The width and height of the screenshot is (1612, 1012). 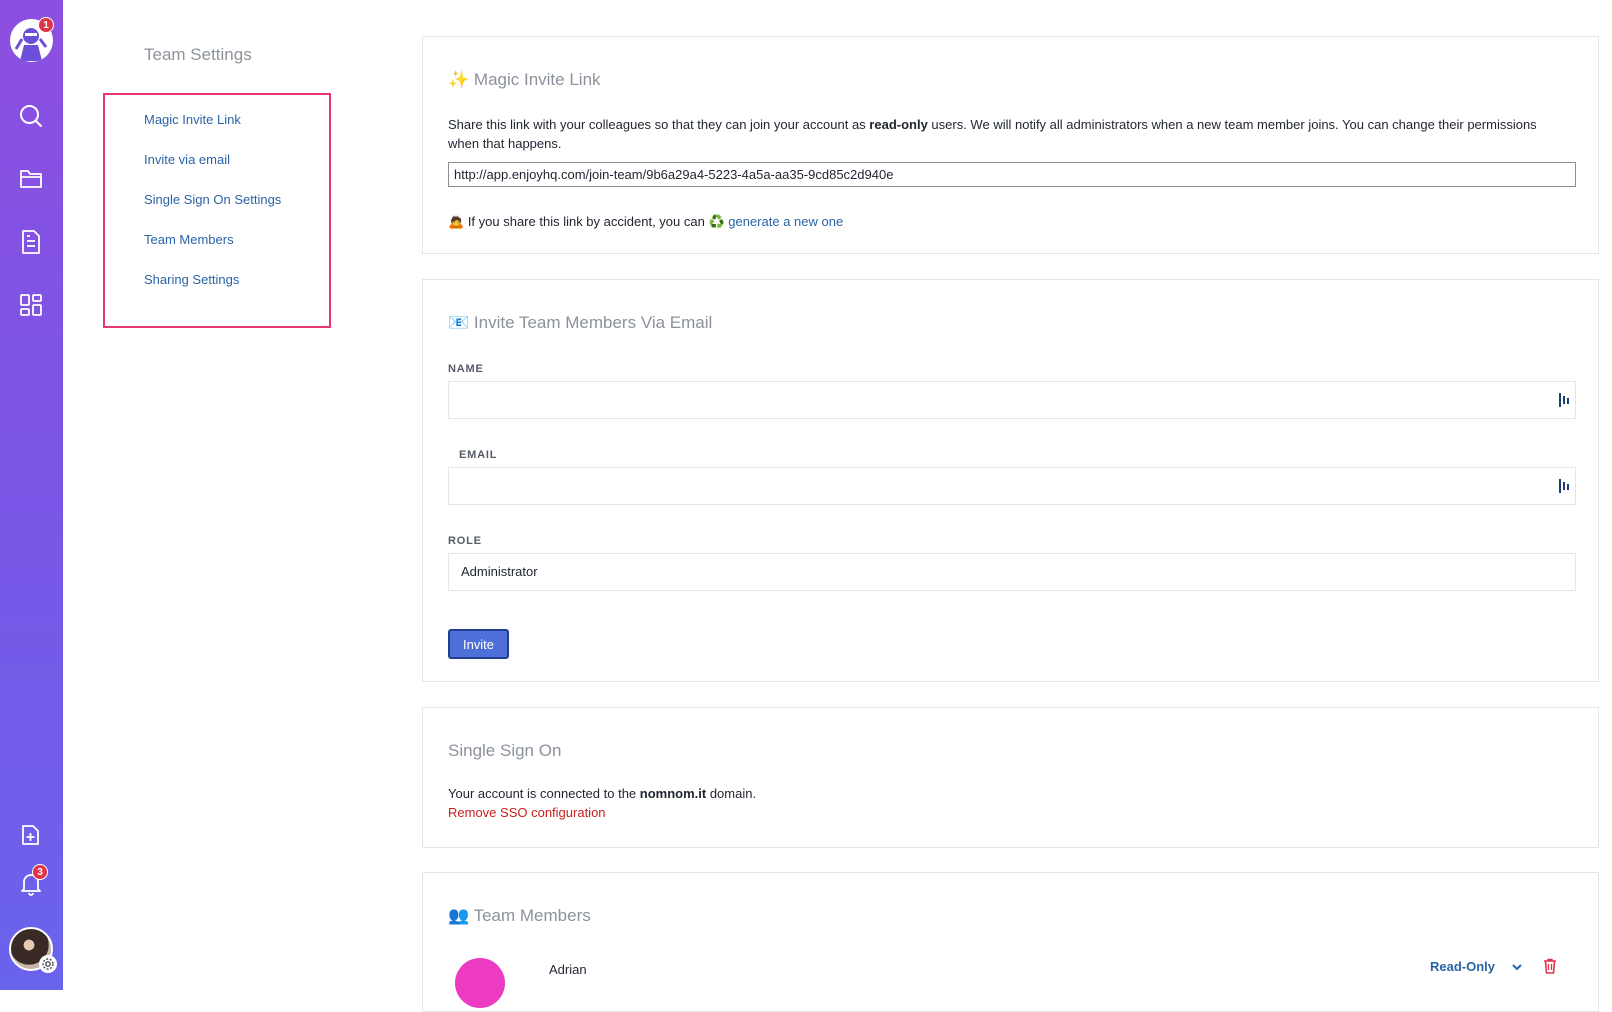 What do you see at coordinates (505, 750) in the screenshot?
I see `sso-title: Single Sign On` at bounding box center [505, 750].